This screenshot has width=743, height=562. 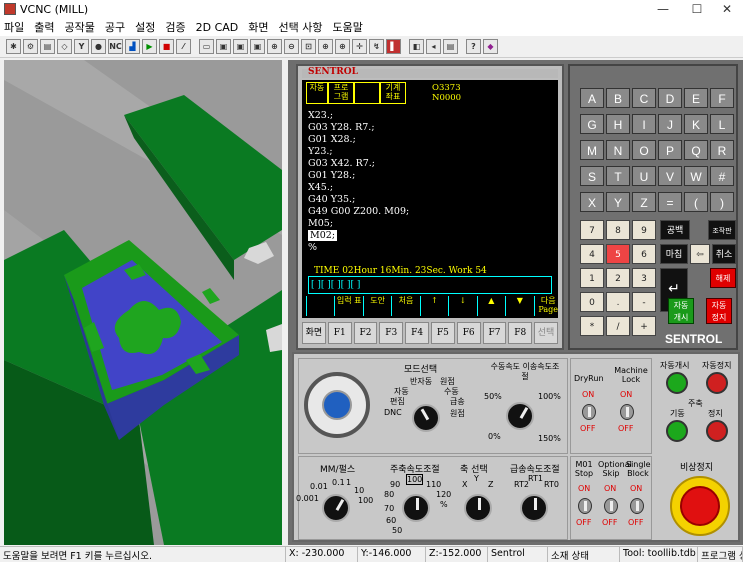 What do you see at coordinates (618, 124) in the screenshot?
I see `key-h: H` at bounding box center [618, 124].